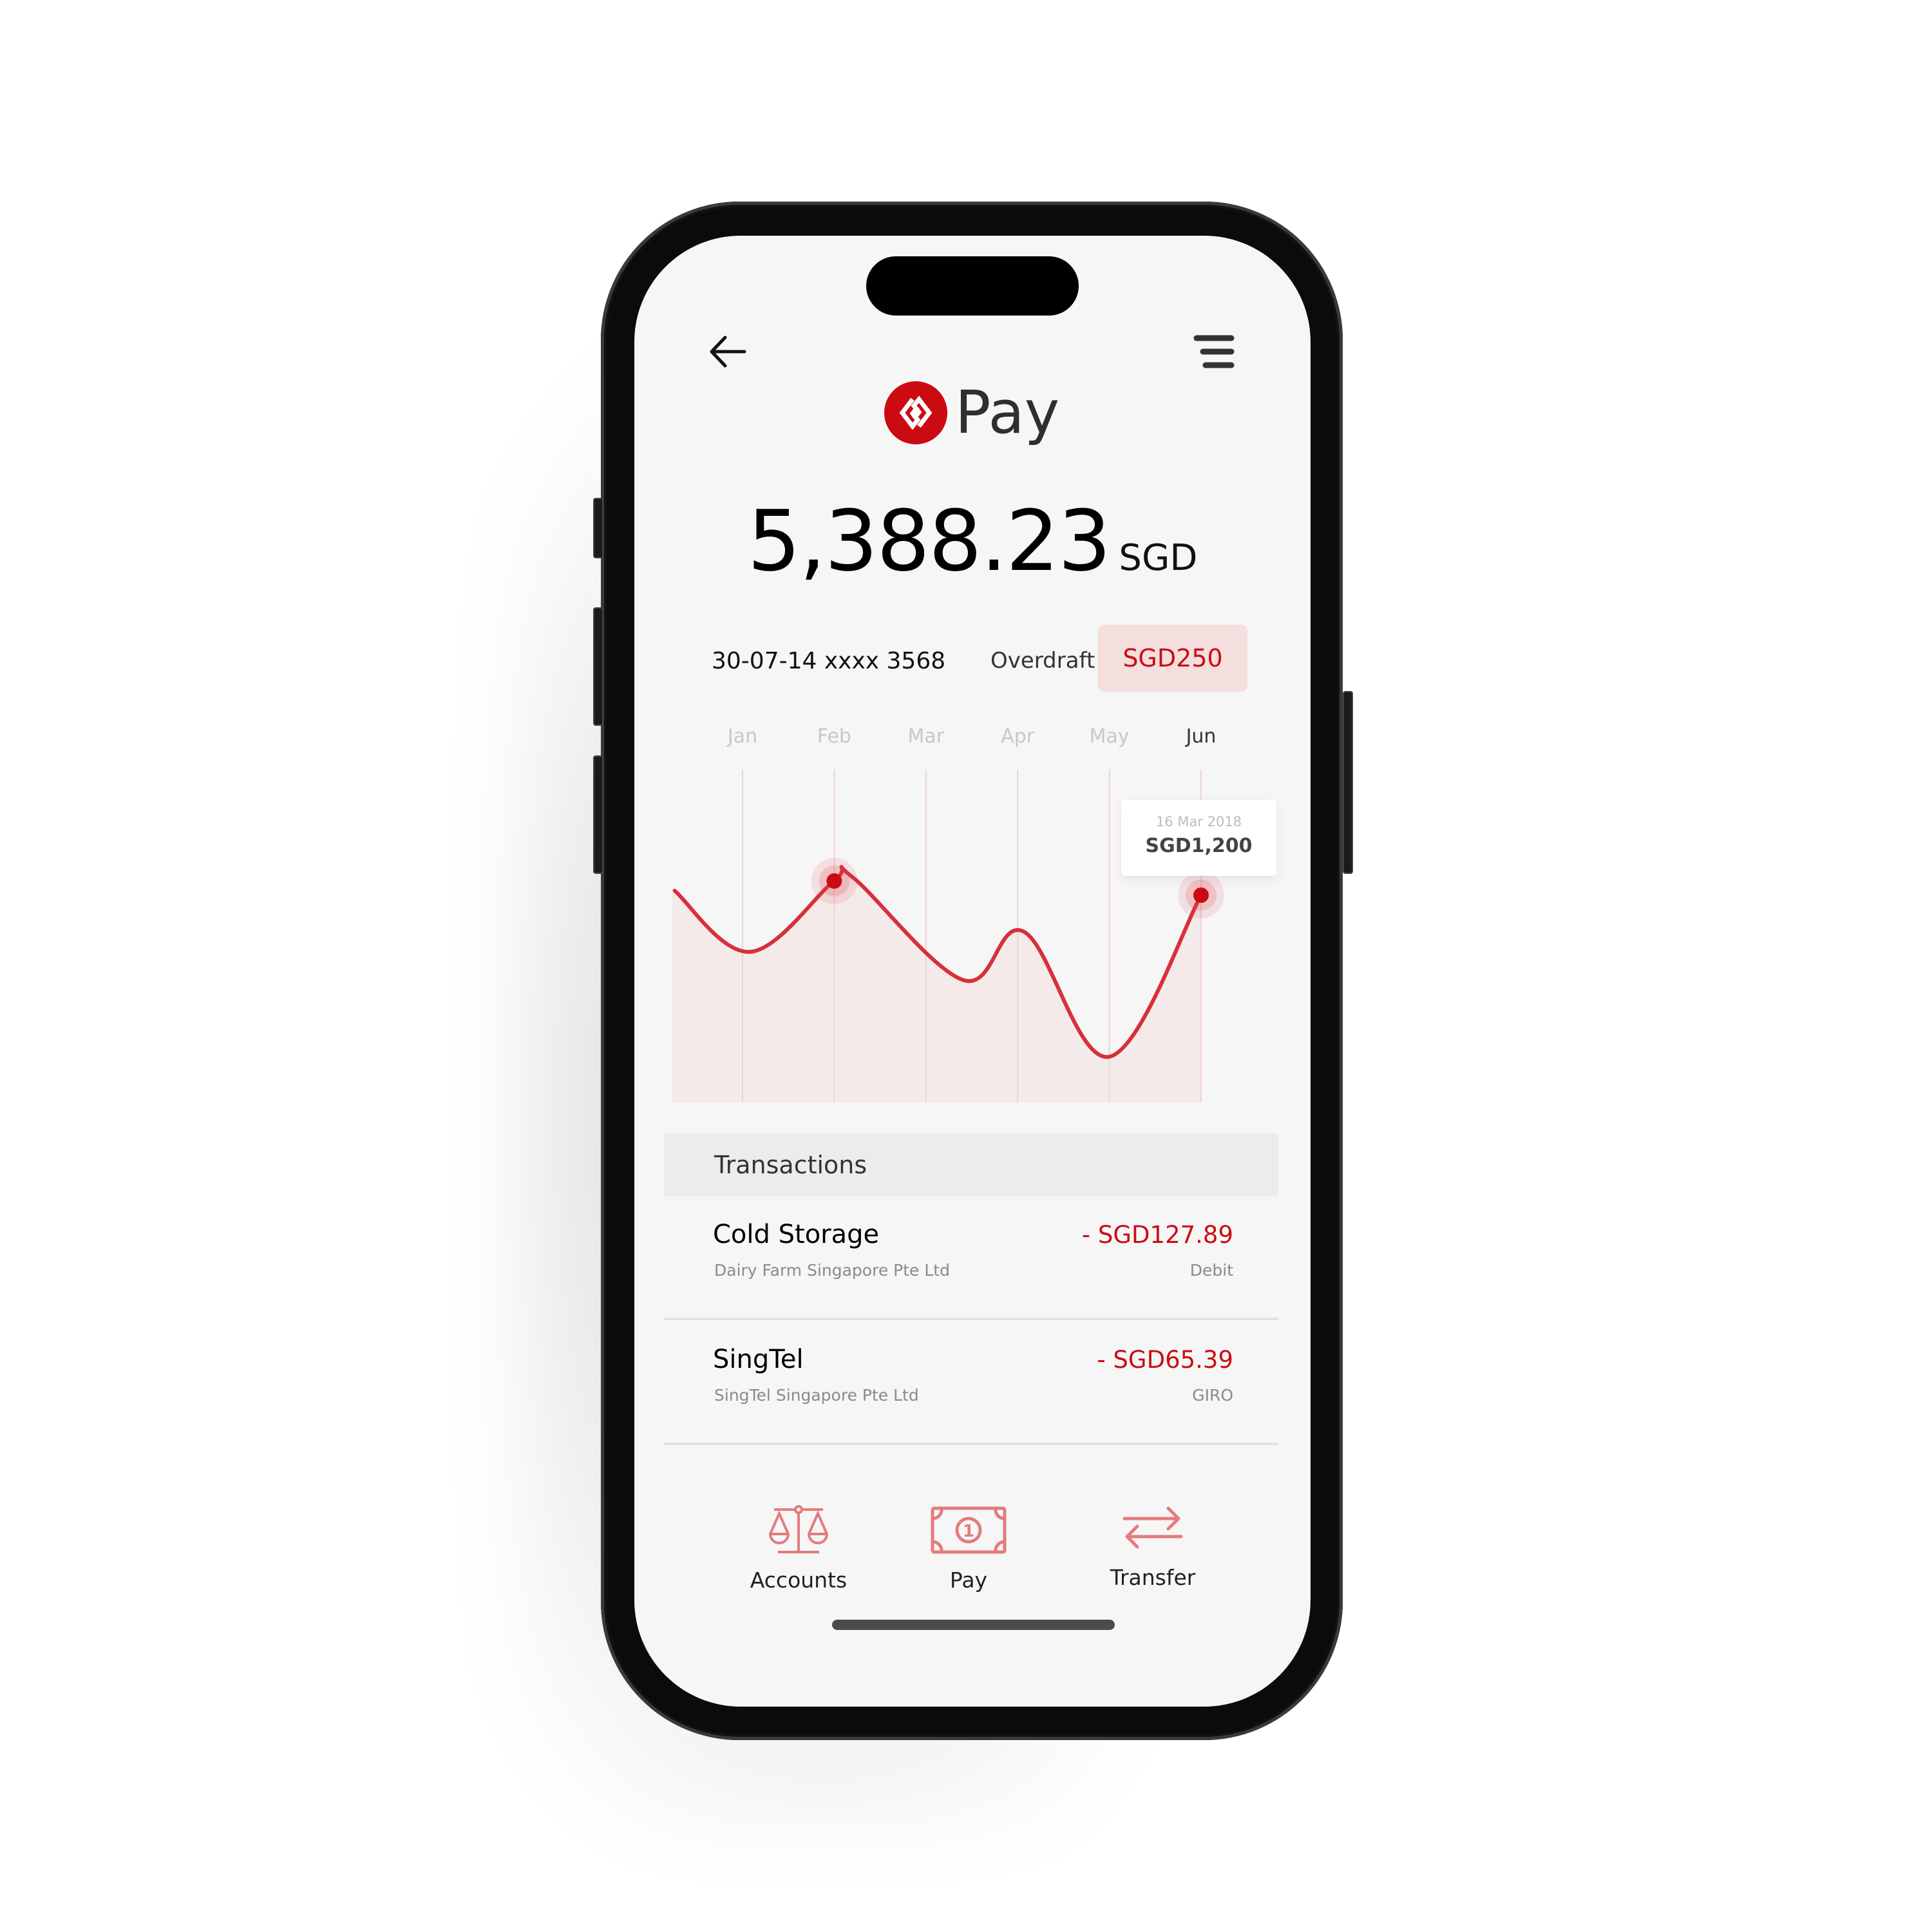 This screenshot has width=1932, height=1932. What do you see at coordinates (937, 985) in the screenshot?
I see `chart-area-fill` at bounding box center [937, 985].